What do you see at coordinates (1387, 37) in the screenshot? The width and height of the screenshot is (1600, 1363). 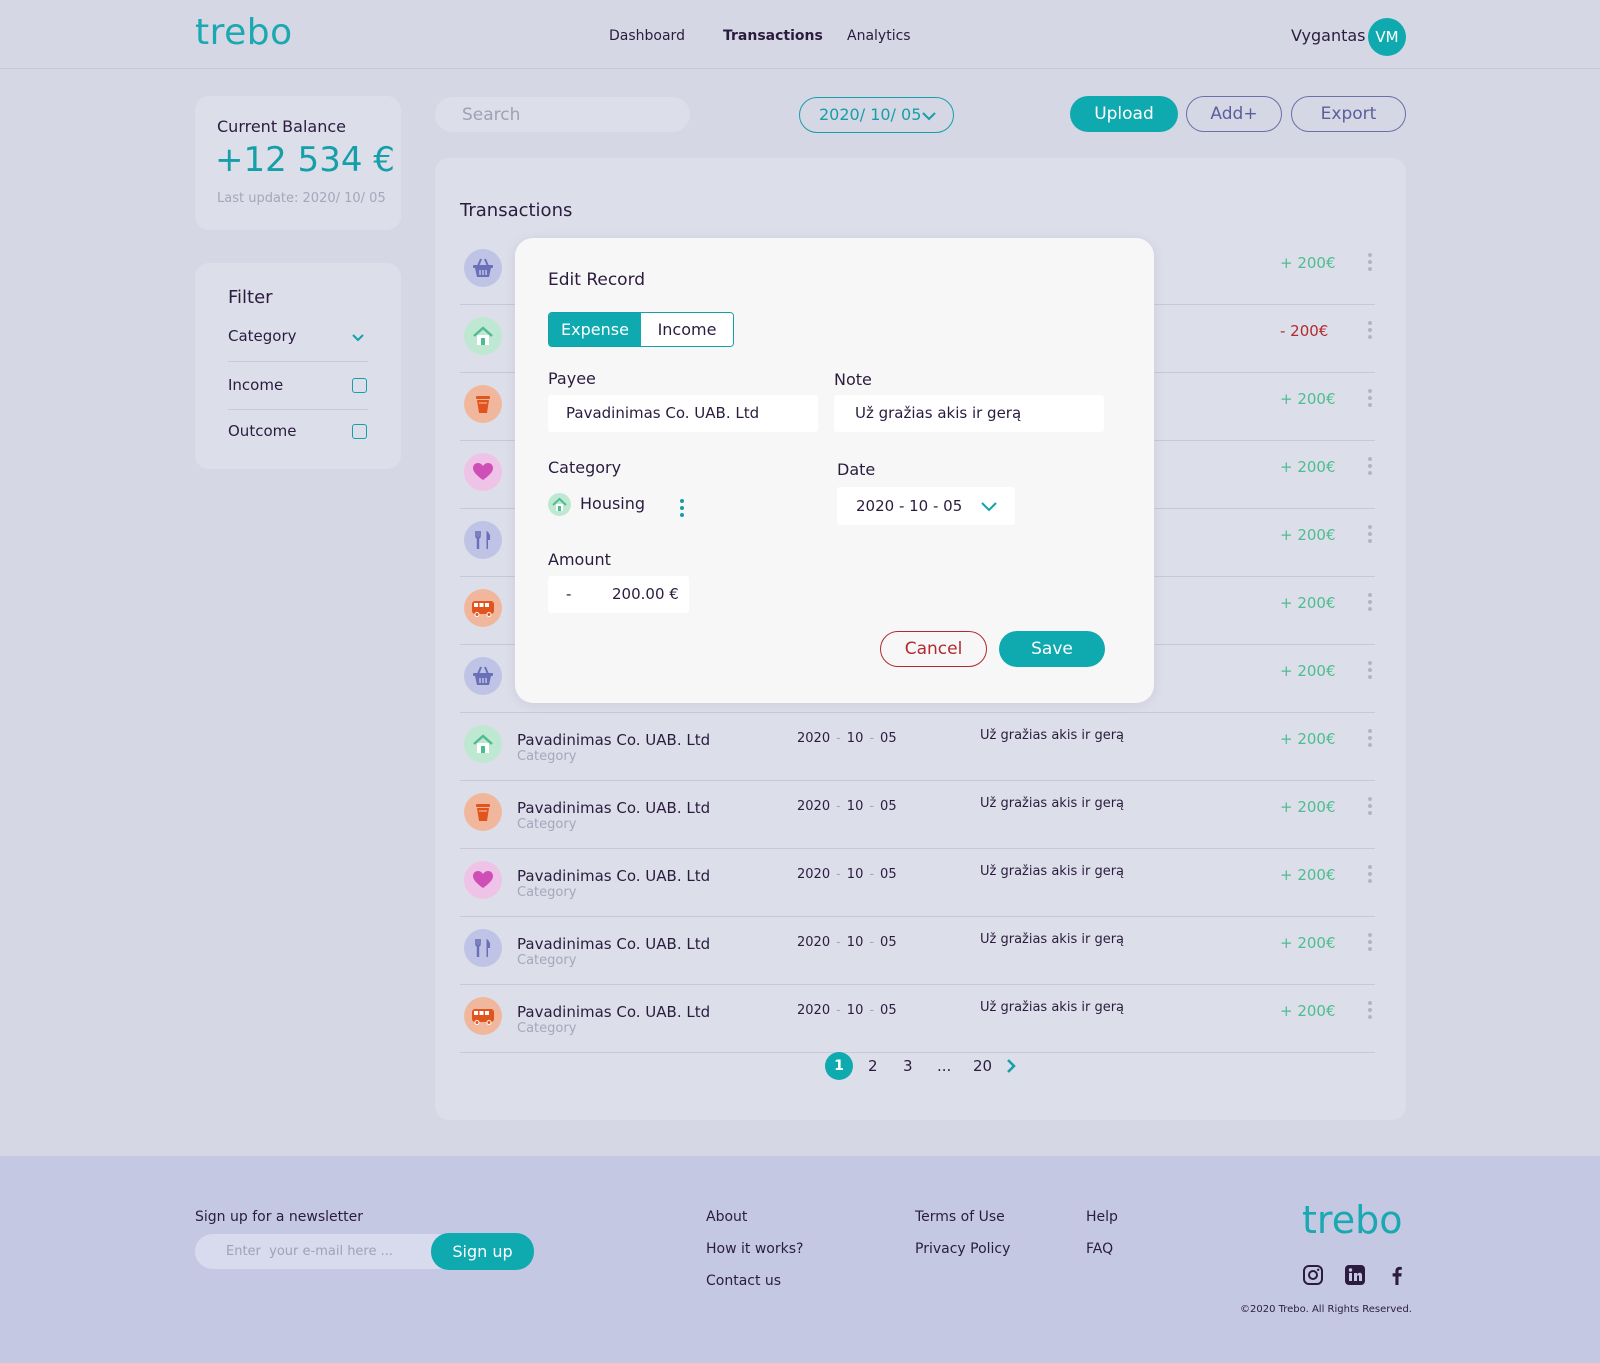 I see `avatar: VM` at bounding box center [1387, 37].